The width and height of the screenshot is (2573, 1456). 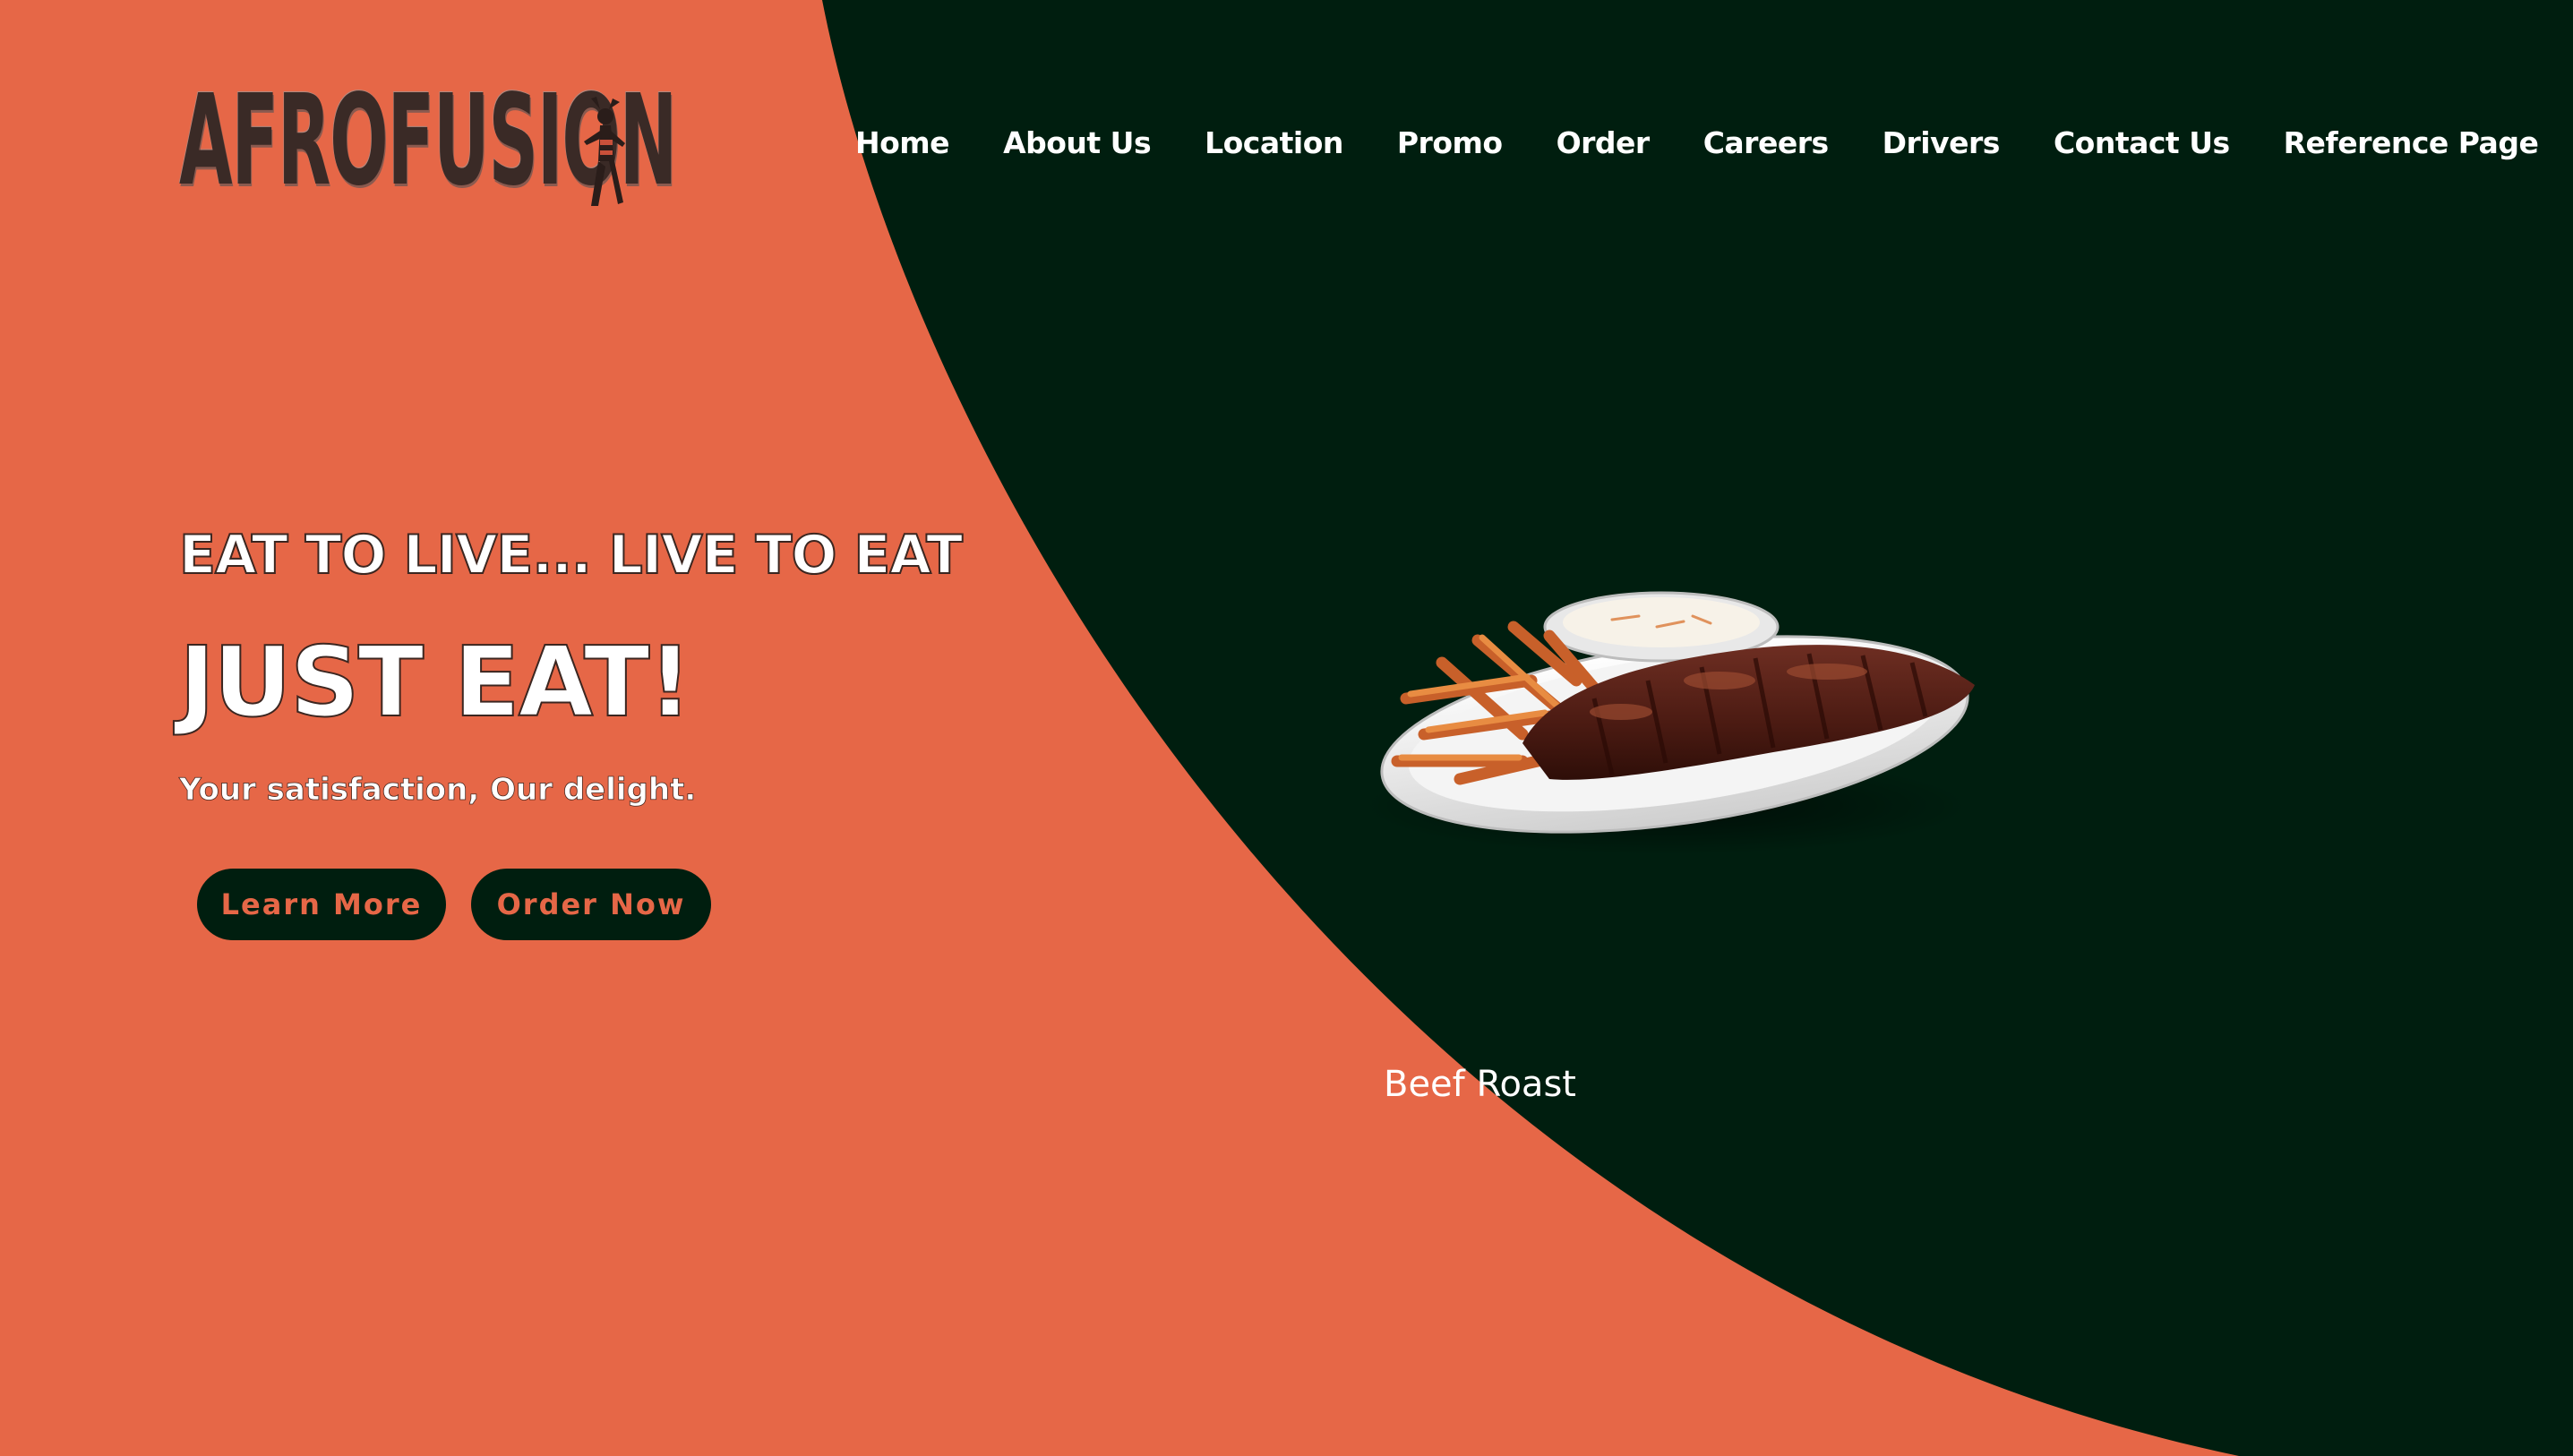 What do you see at coordinates (2411, 142) in the screenshot?
I see `nav-reference-page: Reference Page` at bounding box center [2411, 142].